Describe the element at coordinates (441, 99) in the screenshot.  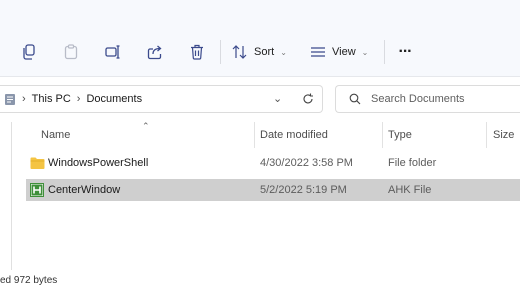
I see `search-input` at that location.